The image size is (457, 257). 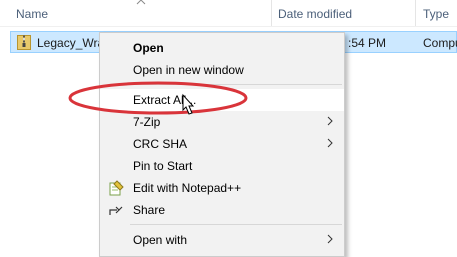 I want to click on notepad-plus-plus-icon, so click(x=116, y=188).